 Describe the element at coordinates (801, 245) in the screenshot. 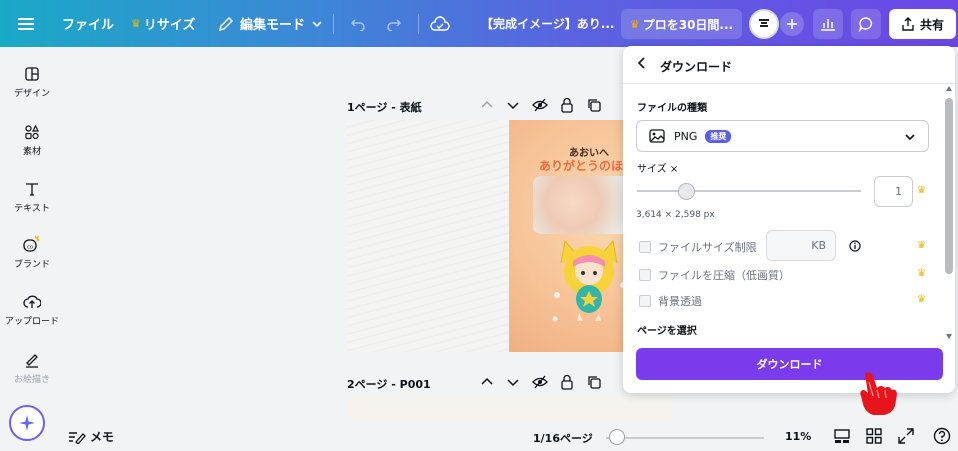

I see `kb-input: KB` at that location.